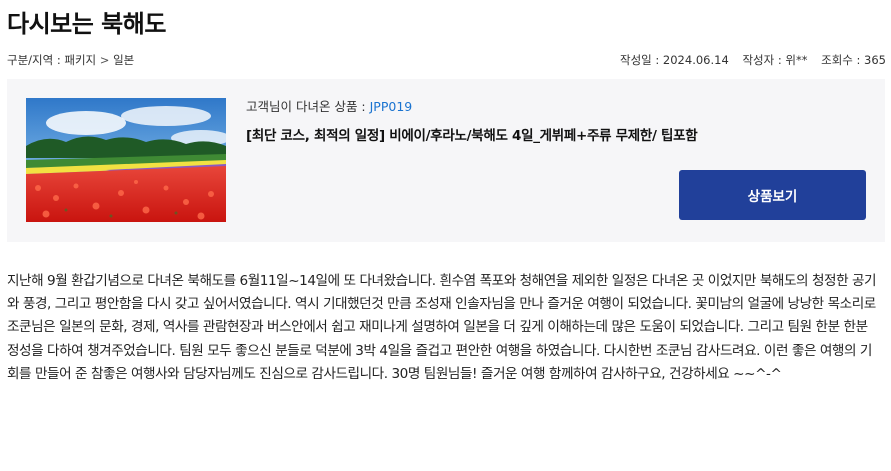  I want to click on page-title: 다시보는 북해도, so click(86, 24).